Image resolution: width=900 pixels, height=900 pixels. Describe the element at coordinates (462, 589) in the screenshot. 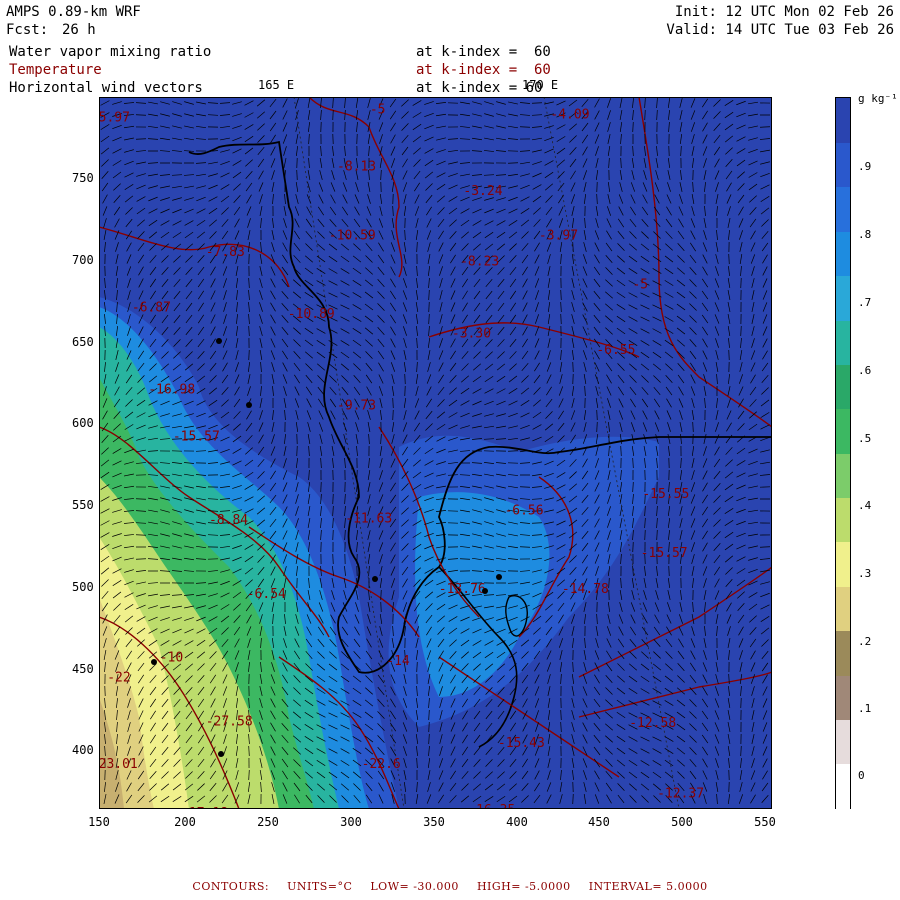

I see `contour-label: -13.76` at that location.